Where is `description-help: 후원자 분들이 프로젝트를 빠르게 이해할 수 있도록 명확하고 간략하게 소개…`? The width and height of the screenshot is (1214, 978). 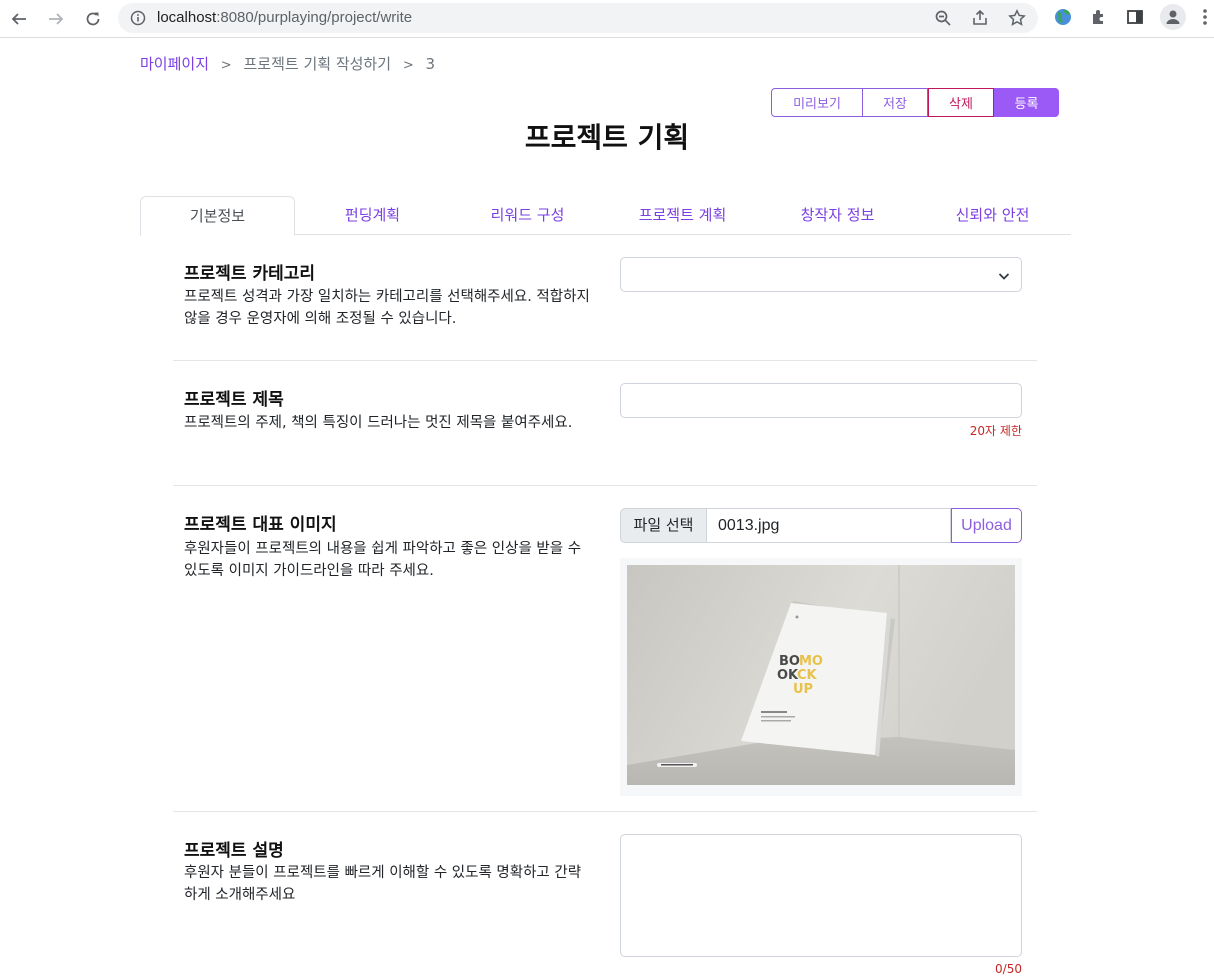 description-help: 후원자 분들이 프로젝트를 빠르게 이해할 수 있도록 명확하고 간략하게 소개… is located at coordinates (383, 884).